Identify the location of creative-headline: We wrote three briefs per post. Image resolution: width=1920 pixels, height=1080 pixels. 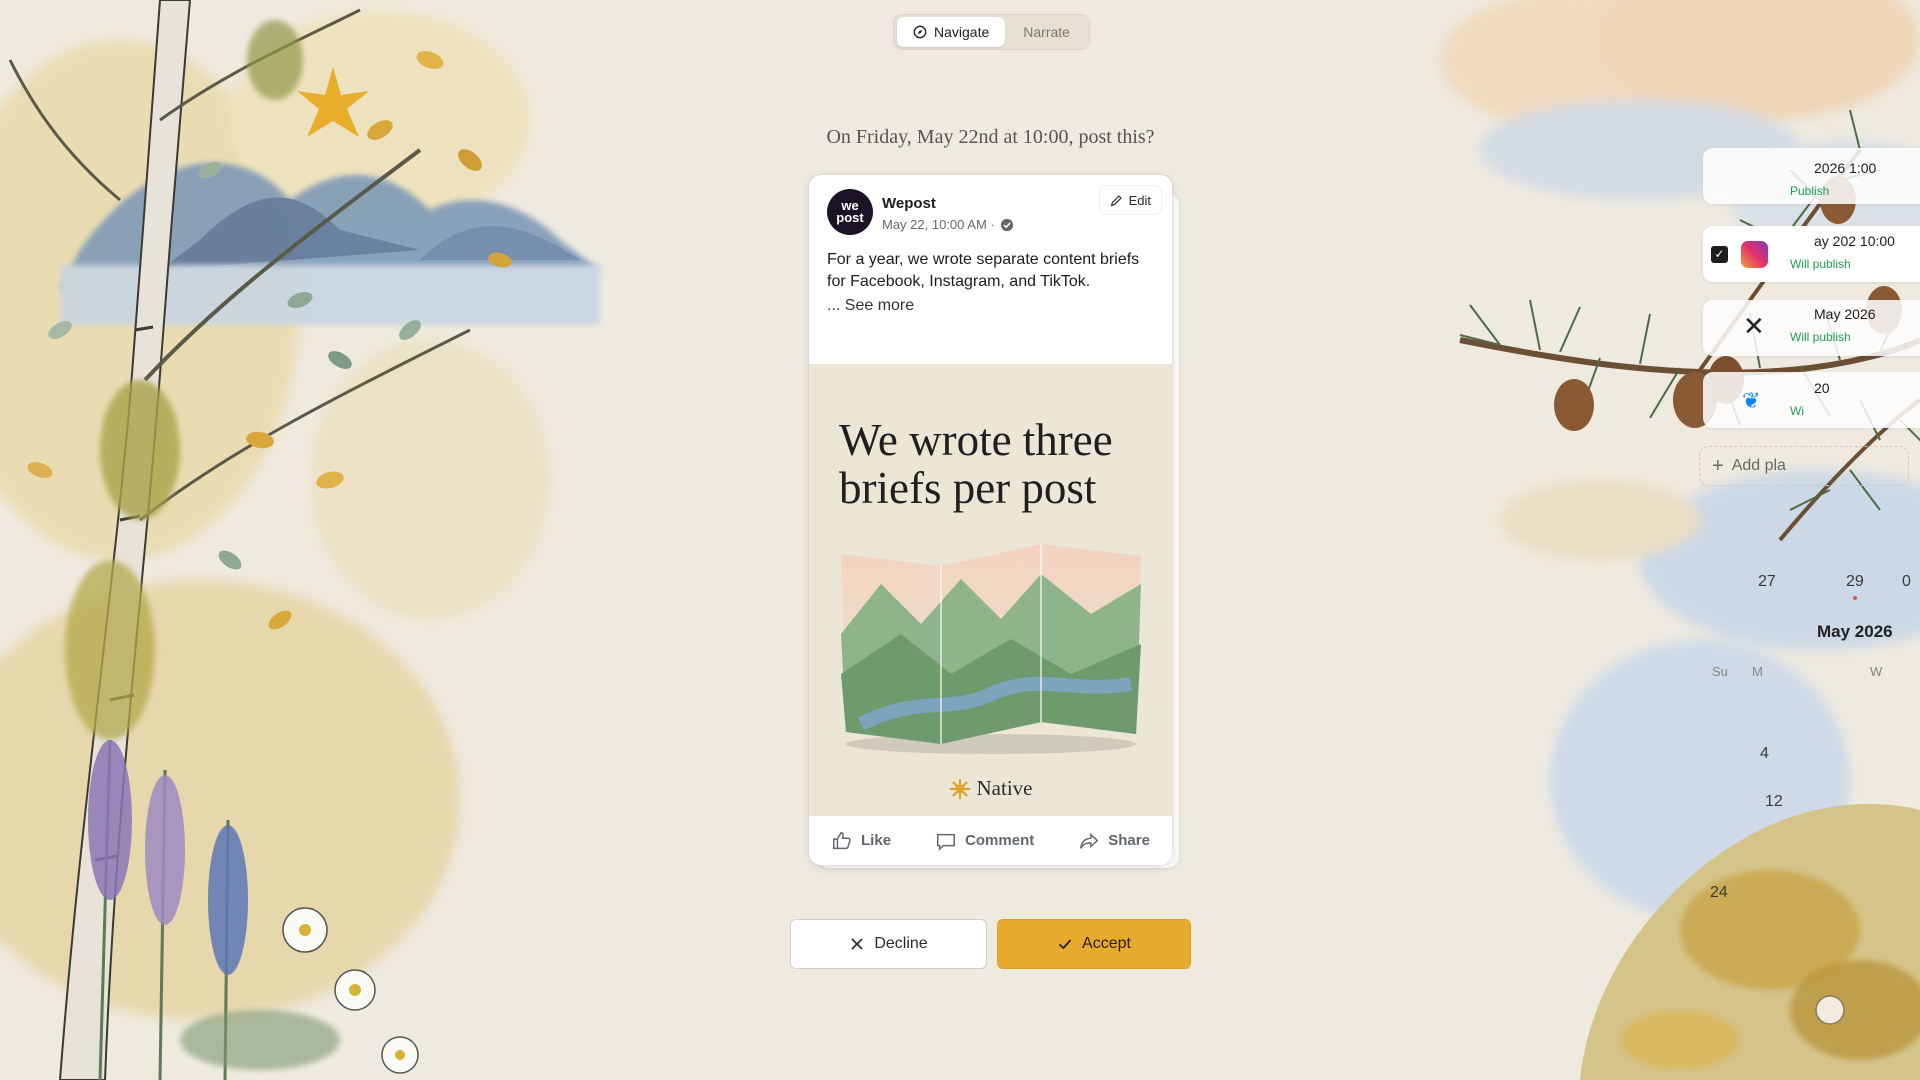
(976, 464).